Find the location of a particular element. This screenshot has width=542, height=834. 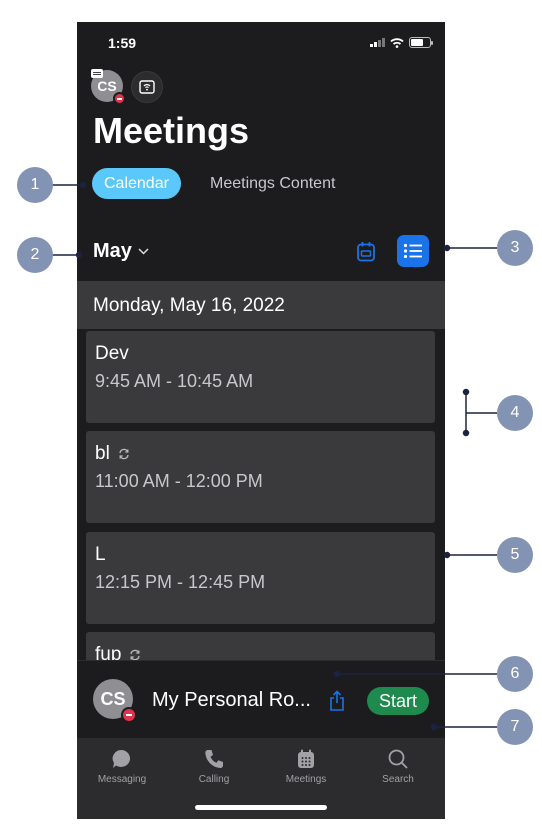

callout-3: 3 is located at coordinates (515, 248).